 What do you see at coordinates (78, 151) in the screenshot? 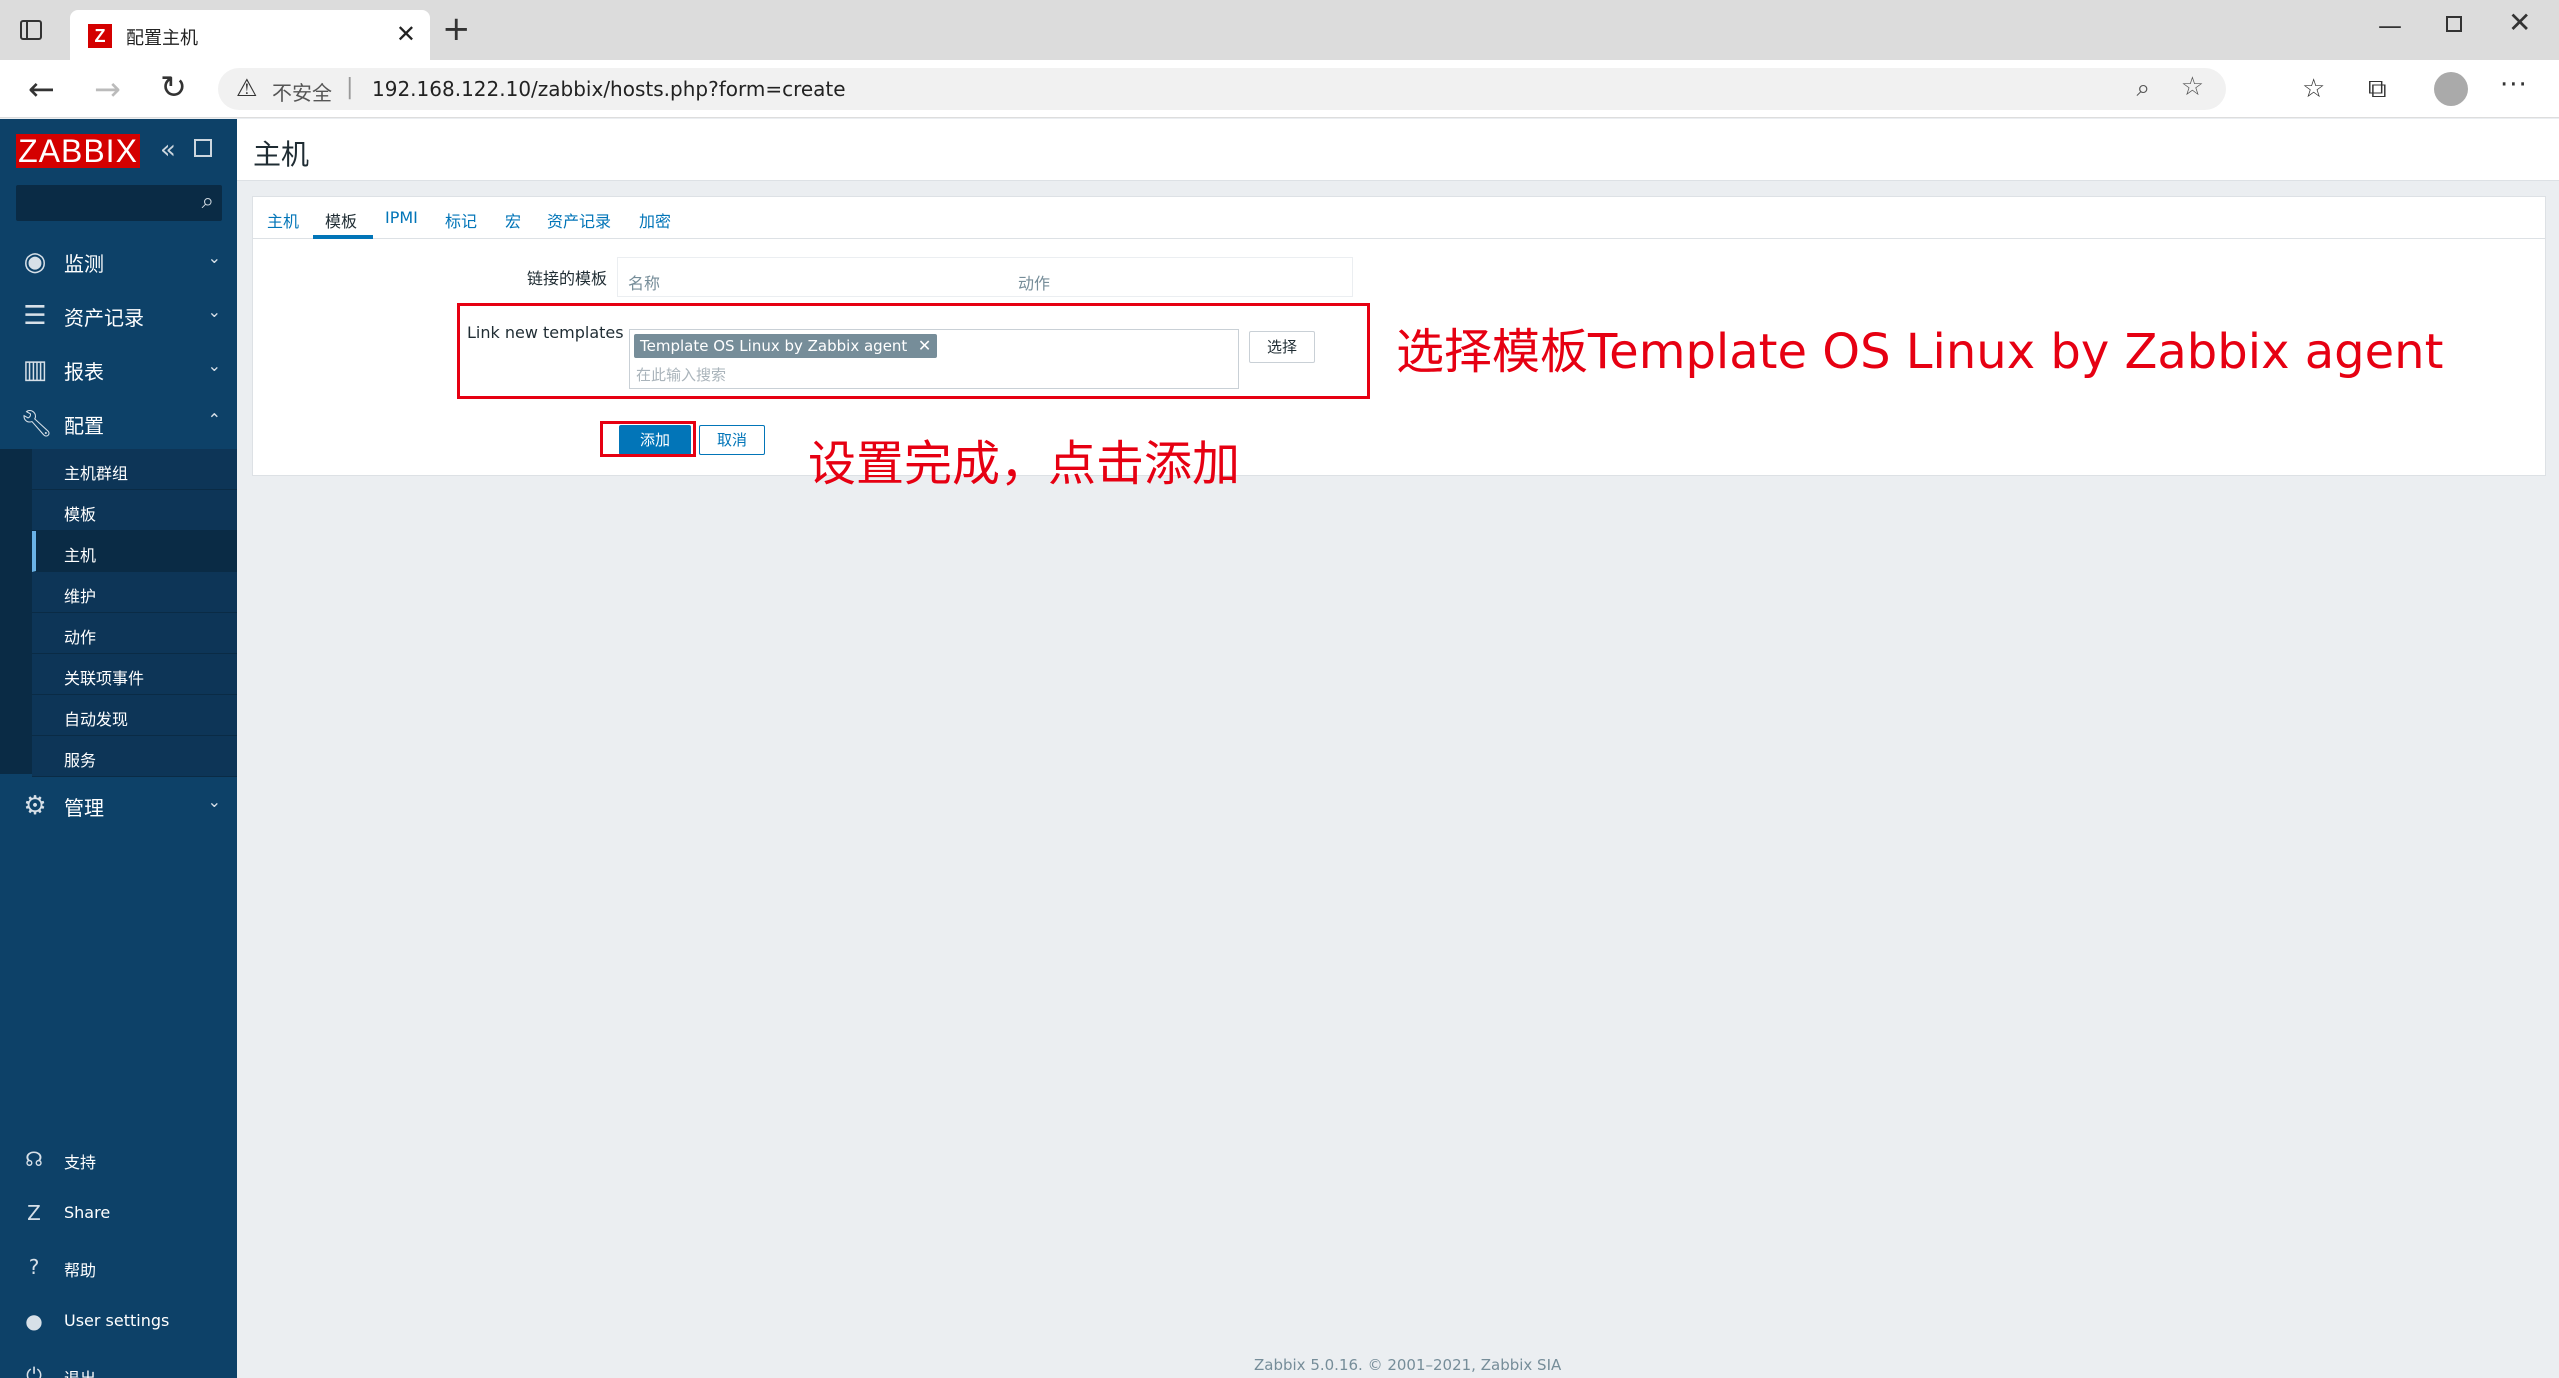
I see `zabbix-logo: ZABBIX` at bounding box center [78, 151].